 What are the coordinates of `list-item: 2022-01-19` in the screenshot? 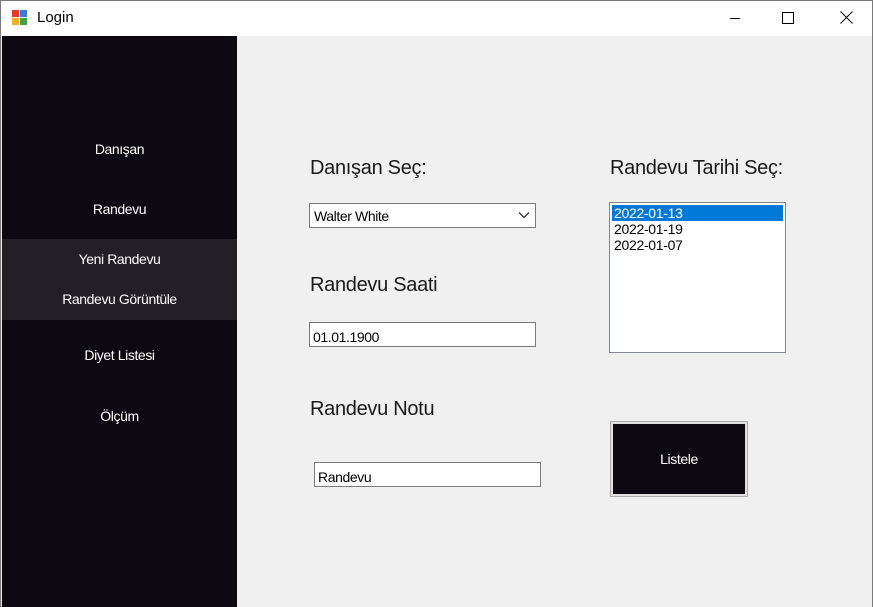 It's located at (697, 229).